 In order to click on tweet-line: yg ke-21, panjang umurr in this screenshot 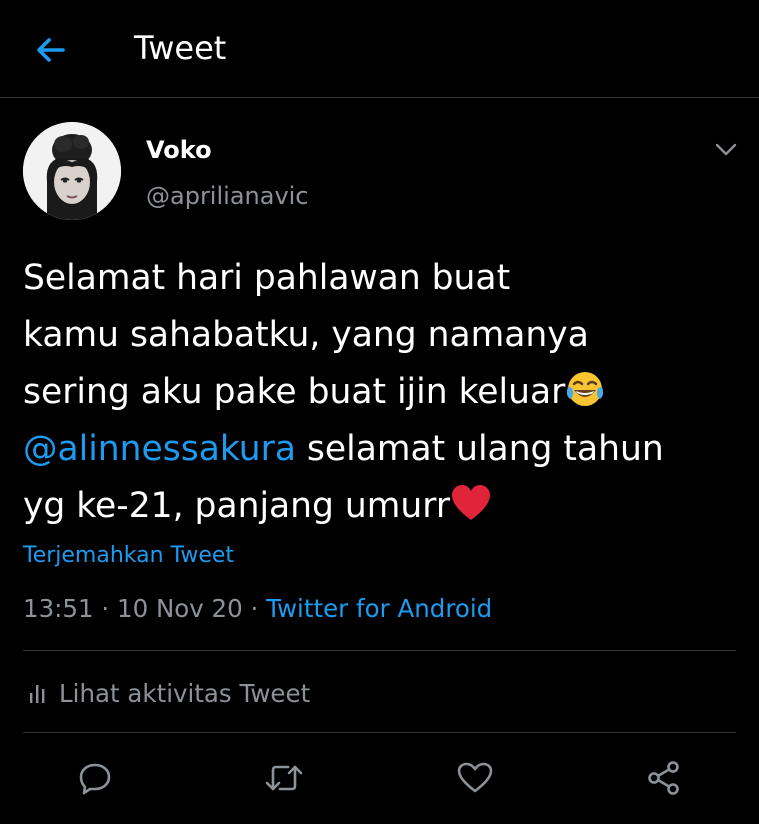, I will do `click(373, 506)`.